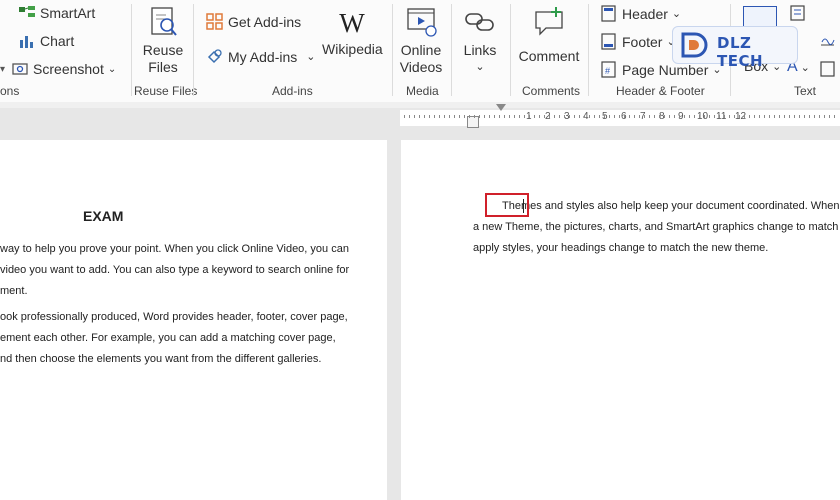 This screenshot has width=840, height=500. Describe the element at coordinates (20, 69) in the screenshot. I see `screenshot-icon` at that location.